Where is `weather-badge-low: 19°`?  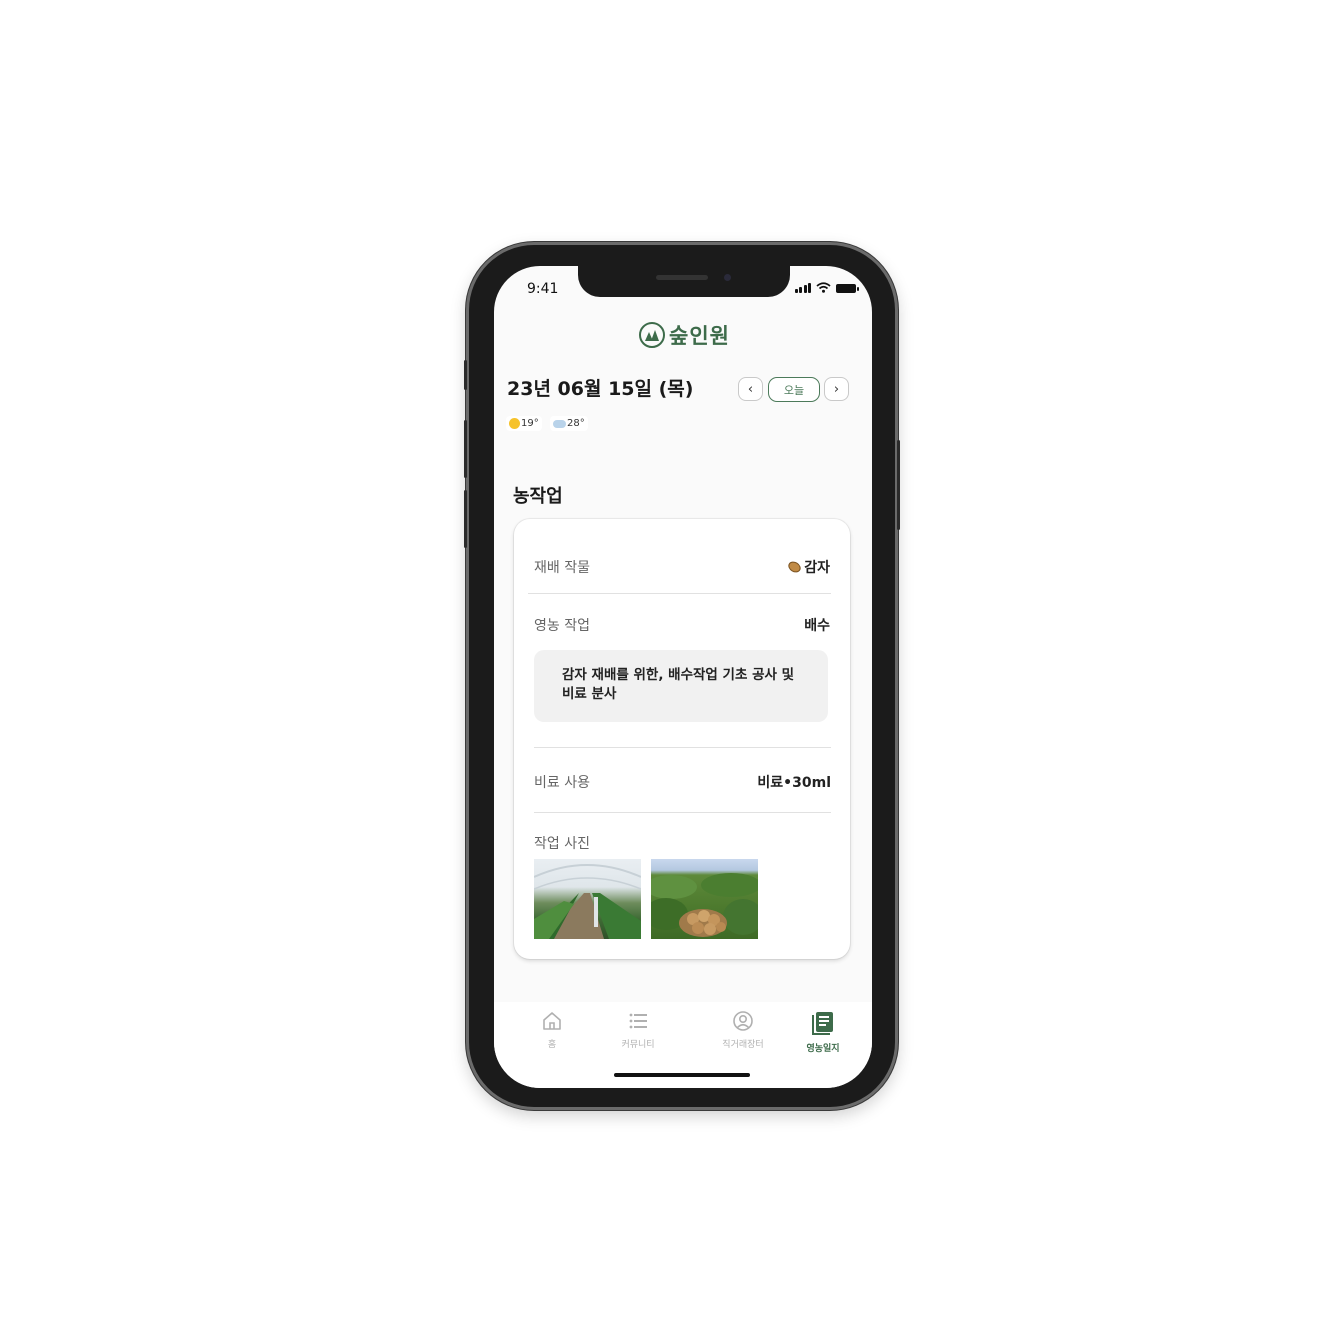
weather-badge-low: 19° is located at coordinates (524, 423).